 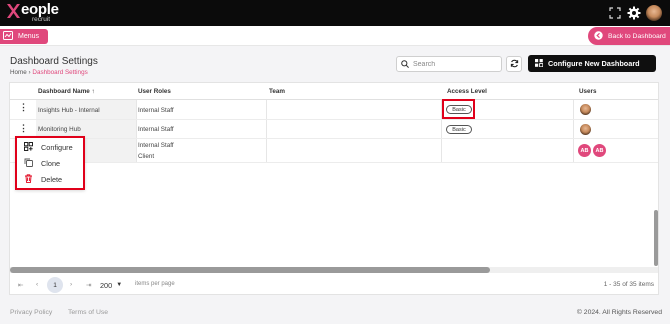 I want to click on search-icon, so click(x=405, y=64).